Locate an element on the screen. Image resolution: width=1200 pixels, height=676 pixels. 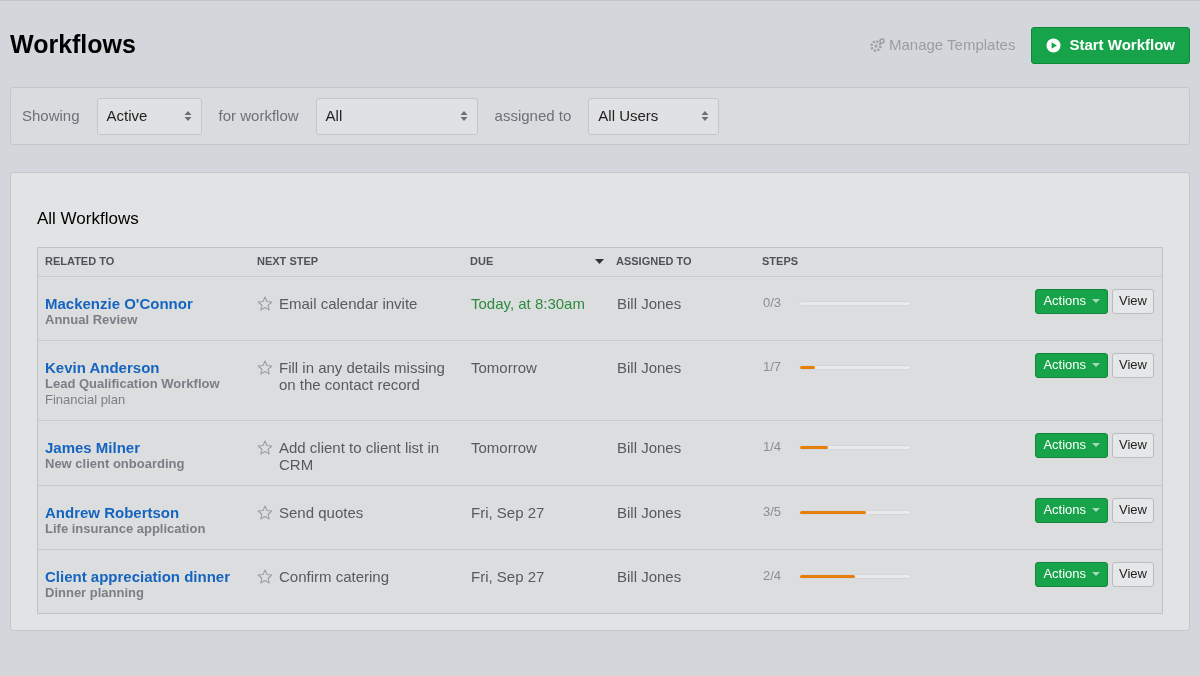
steps-count: 2/4 is located at coordinates (772, 576).